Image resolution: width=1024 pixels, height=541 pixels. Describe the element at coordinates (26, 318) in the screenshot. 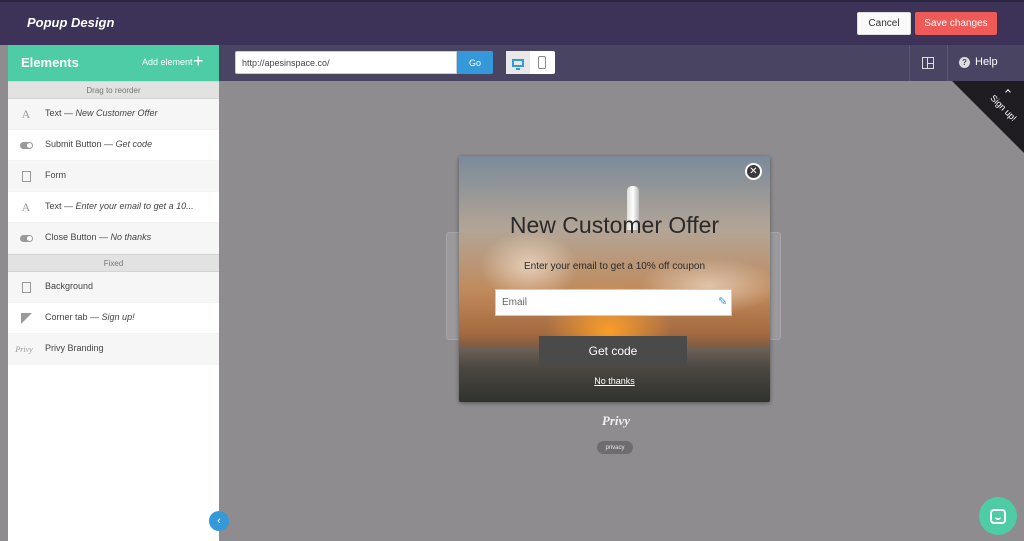

I see `corner-tab-icon` at that location.